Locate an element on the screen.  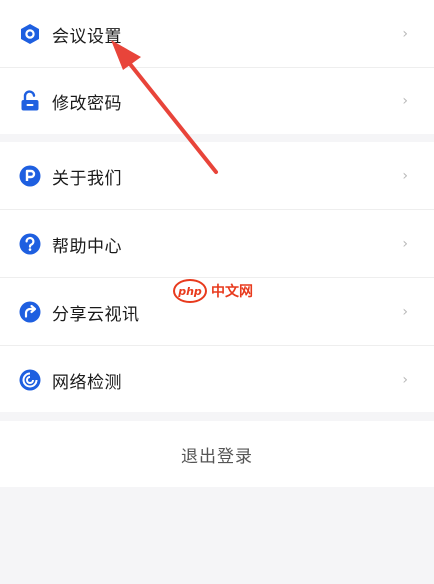
menu-item-network-test: 网络检测 › is located at coordinates (217, 380).